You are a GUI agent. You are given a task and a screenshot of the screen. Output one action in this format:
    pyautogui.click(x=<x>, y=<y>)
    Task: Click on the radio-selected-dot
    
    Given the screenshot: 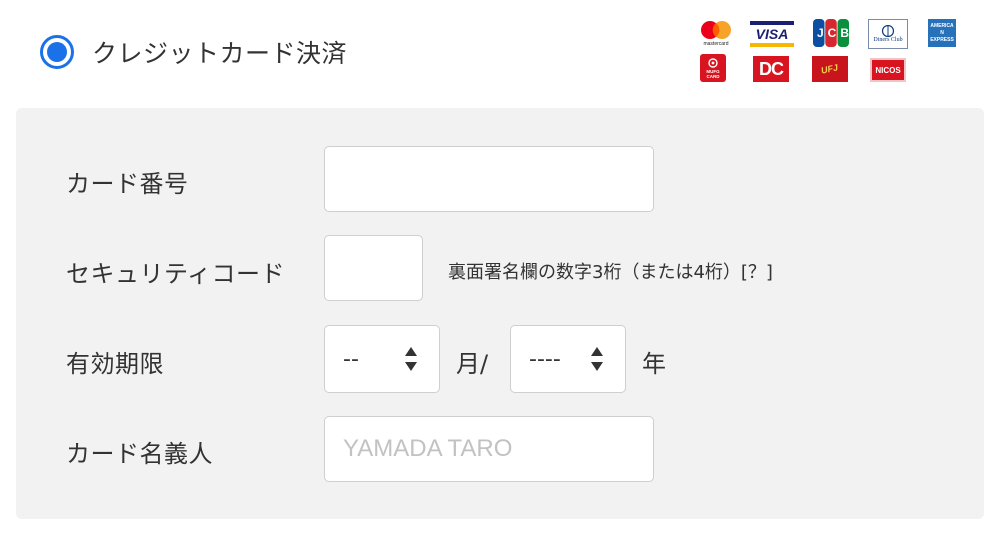 What is the action you would take?
    pyautogui.click(x=57, y=52)
    